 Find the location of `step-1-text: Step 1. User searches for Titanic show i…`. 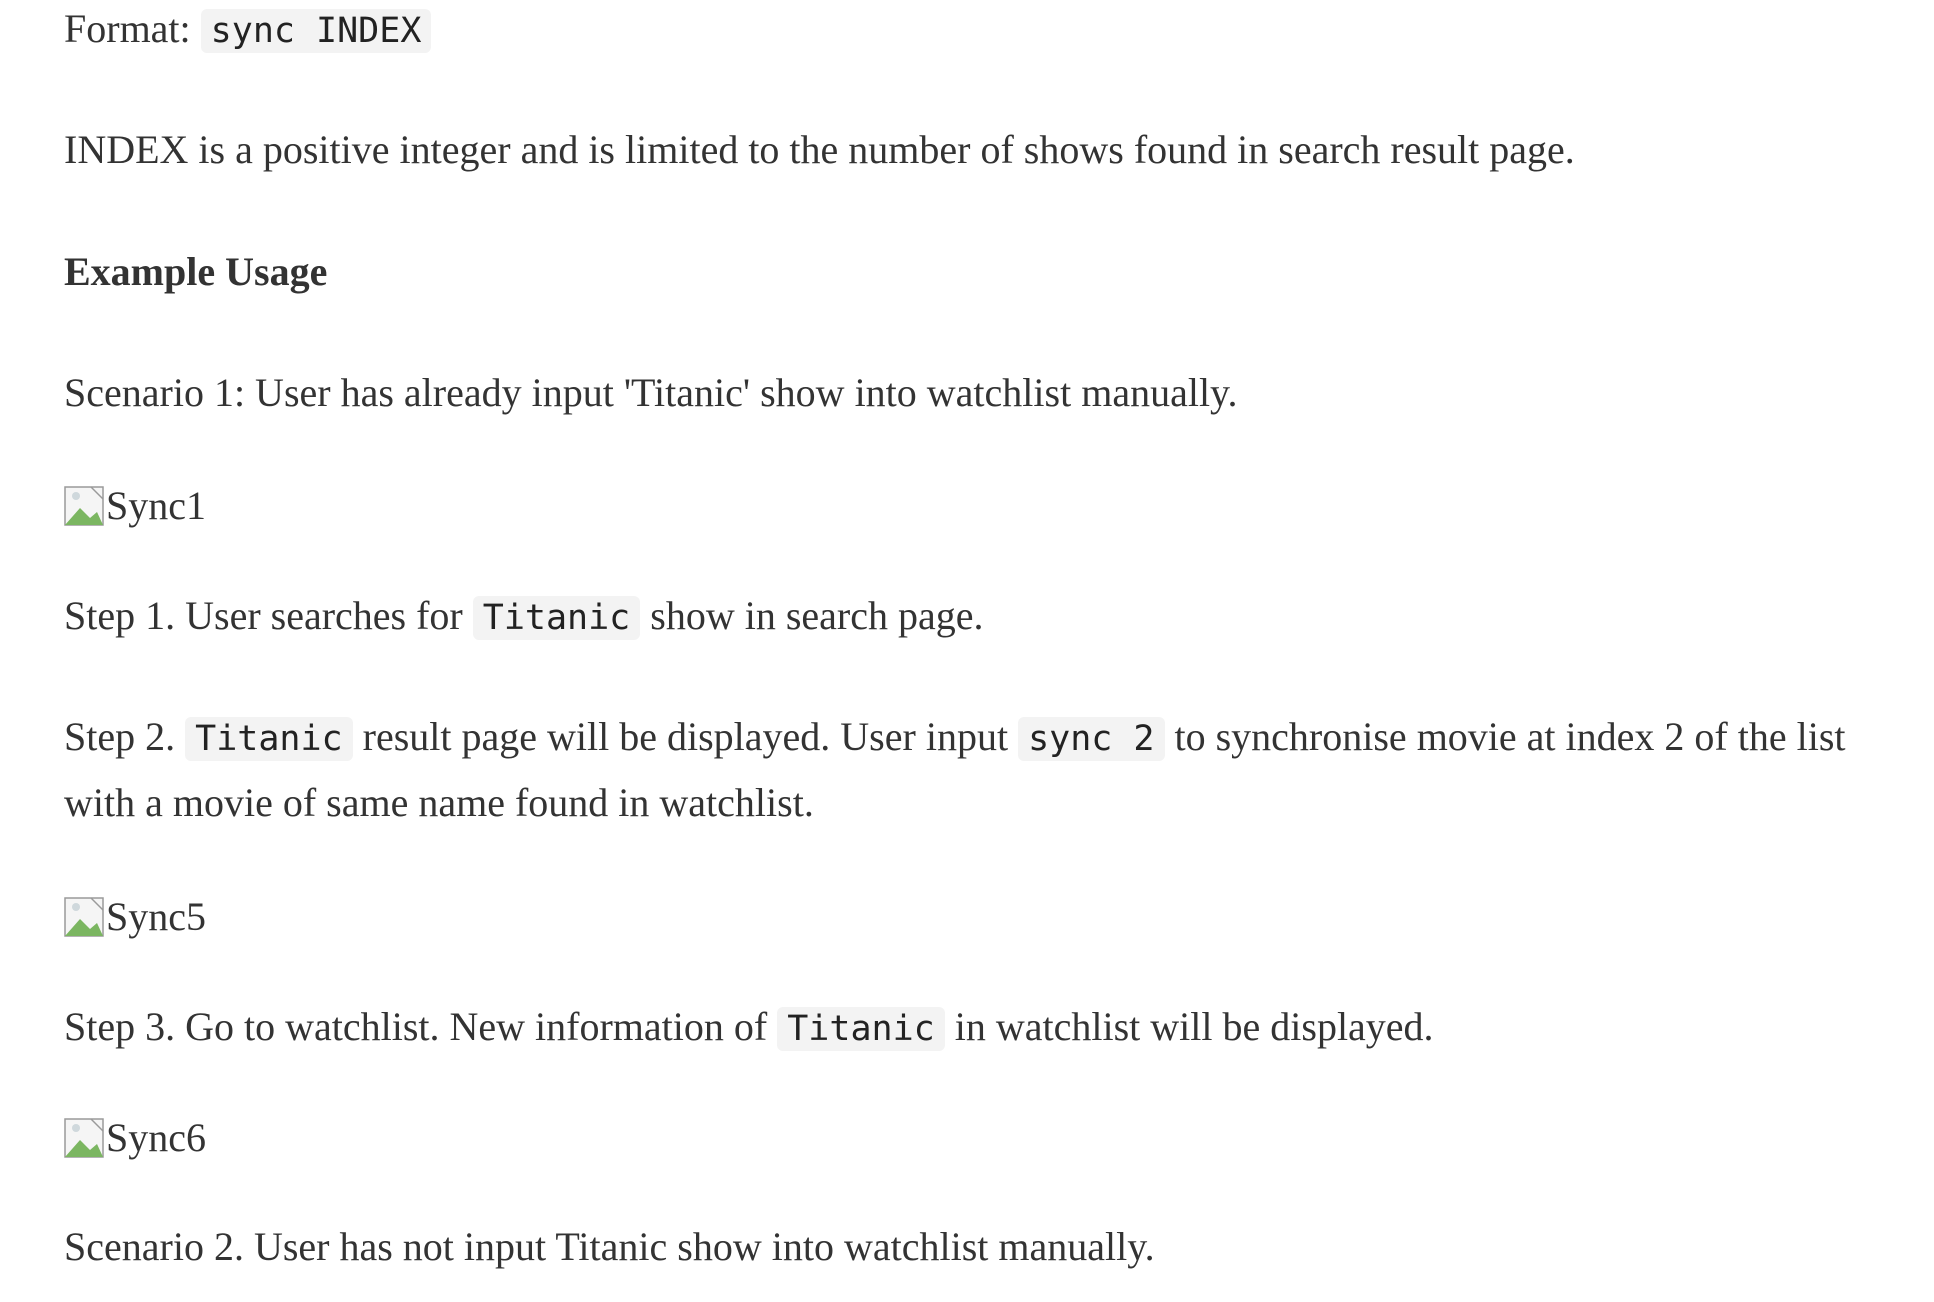

step-1-text: Step 1. User searches for Titanic show i… is located at coordinates (524, 617).